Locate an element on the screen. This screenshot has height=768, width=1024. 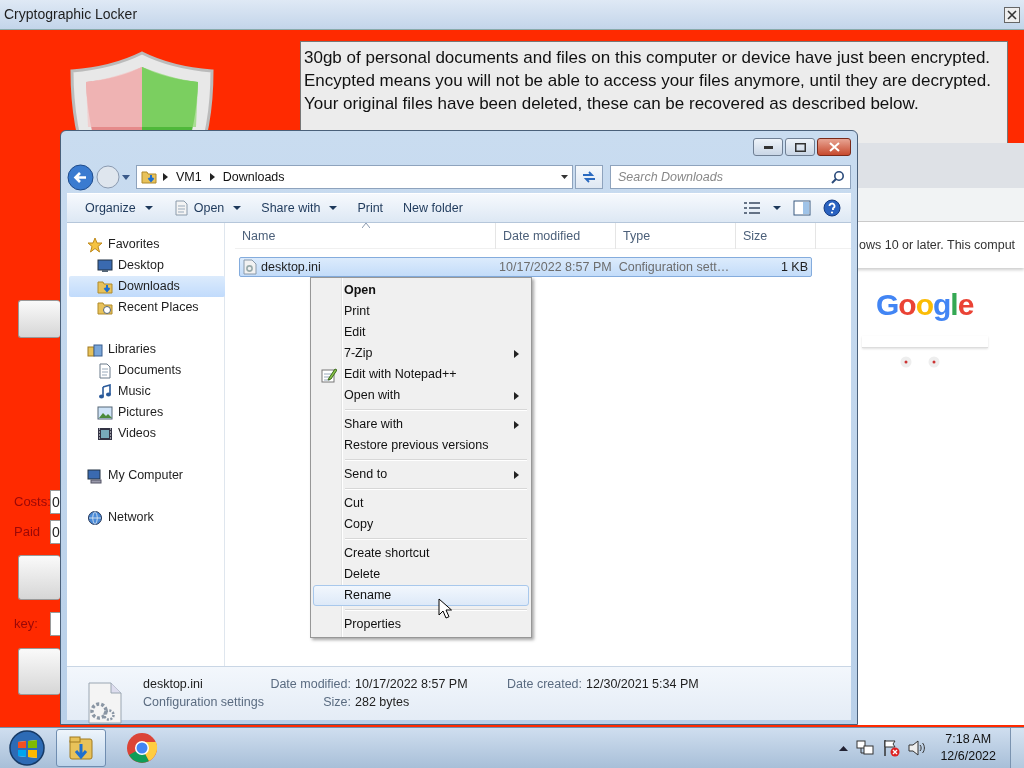
flag-icon is located at coordinates (891, 748).